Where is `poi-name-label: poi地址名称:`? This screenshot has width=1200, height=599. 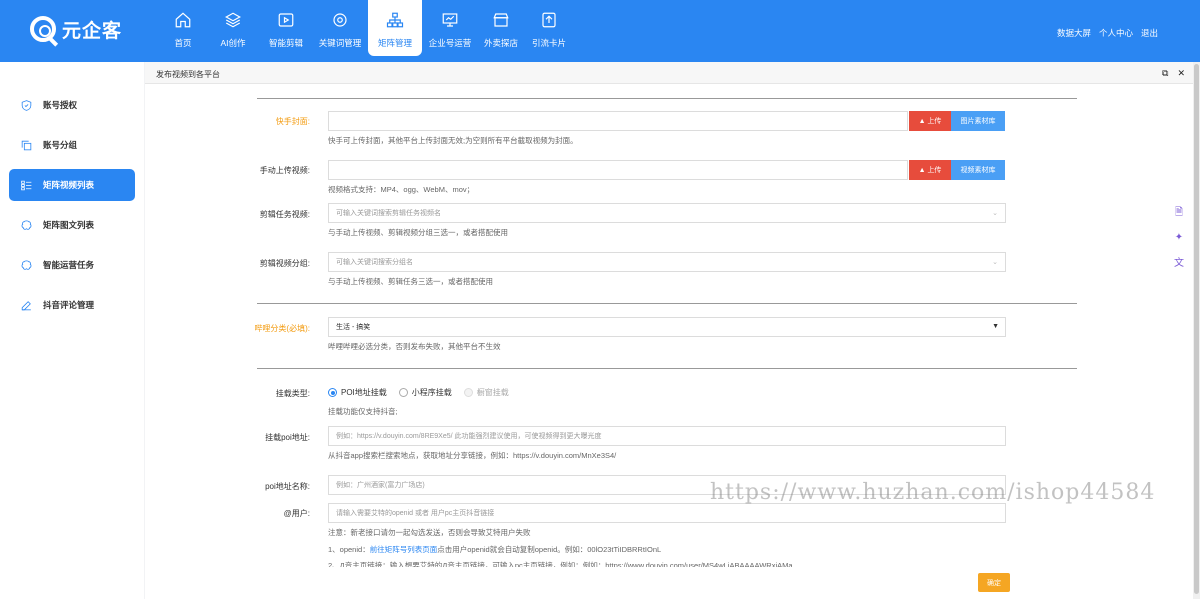 poi-name-label: poi地址名称: is located at coordinates (287, 486).